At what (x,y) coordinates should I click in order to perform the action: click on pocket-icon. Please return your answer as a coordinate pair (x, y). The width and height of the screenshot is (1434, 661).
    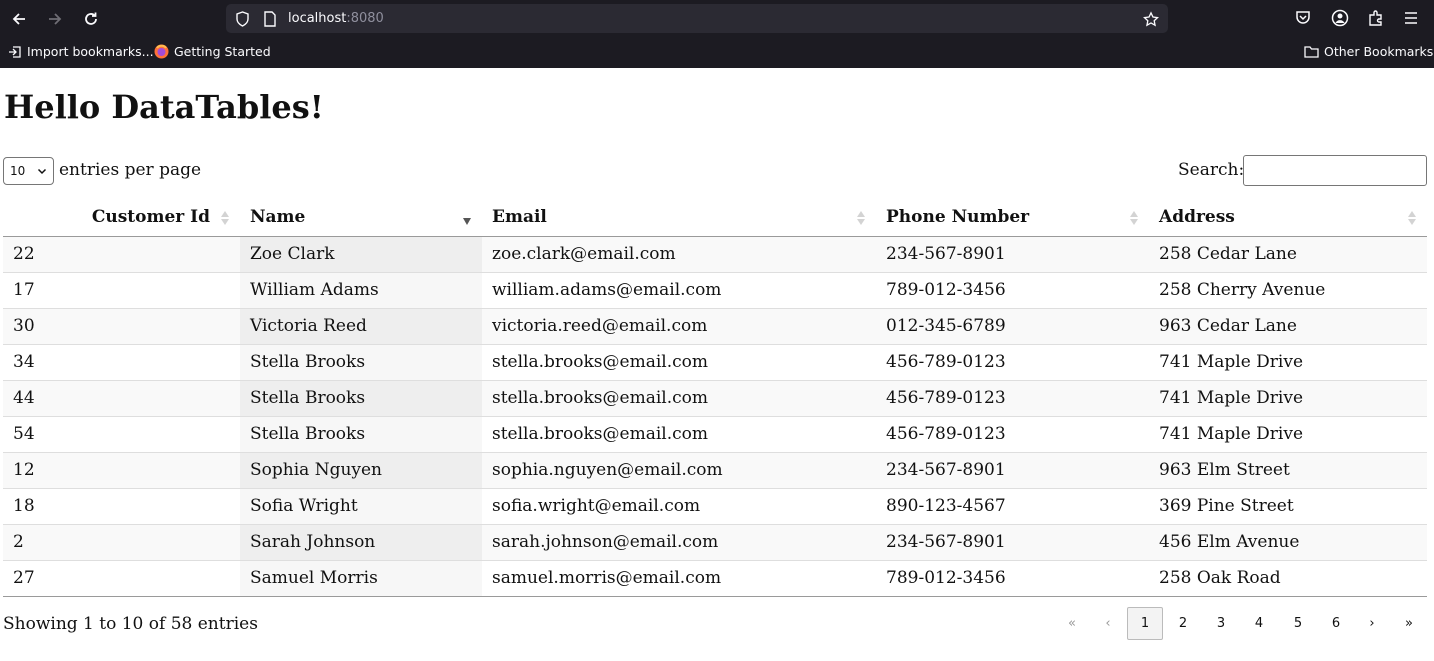
    Looking at the image, I should click on (1303, 18).